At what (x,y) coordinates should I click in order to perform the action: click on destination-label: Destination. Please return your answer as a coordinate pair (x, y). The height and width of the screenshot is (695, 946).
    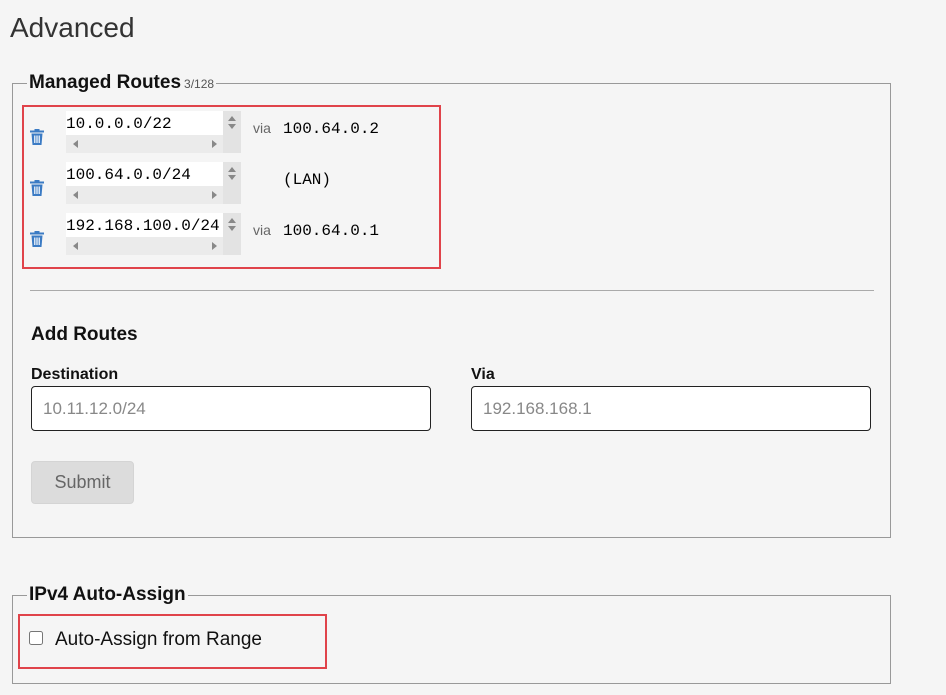
    Looking at the image, I should click on (75, 374).